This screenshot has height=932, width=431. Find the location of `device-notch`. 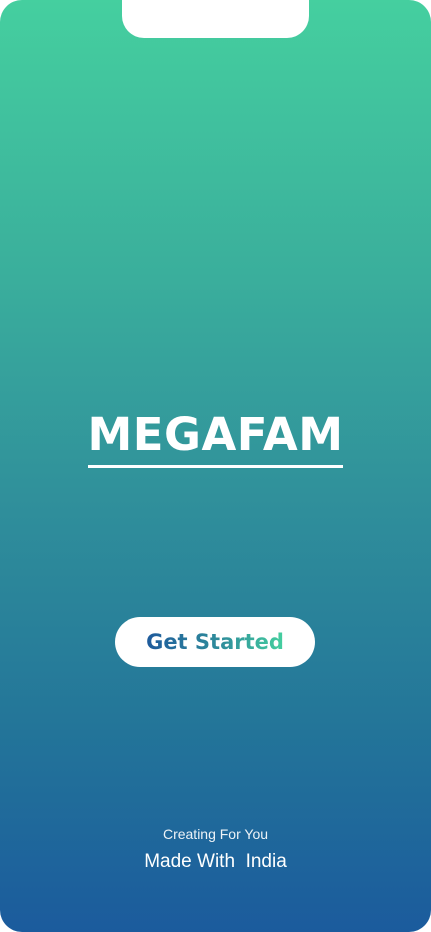

device-notch is located at coordinates (215, 19).